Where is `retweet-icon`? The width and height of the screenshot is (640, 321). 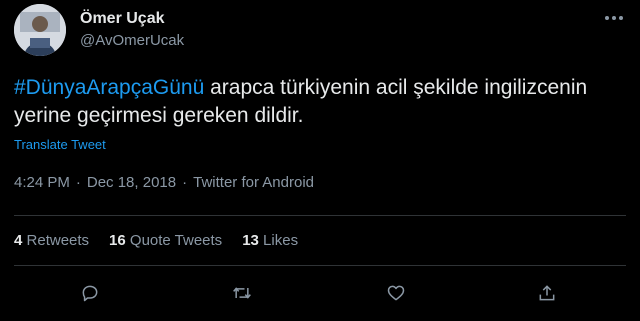 retweet-icon is located at coordinates (242, 293).